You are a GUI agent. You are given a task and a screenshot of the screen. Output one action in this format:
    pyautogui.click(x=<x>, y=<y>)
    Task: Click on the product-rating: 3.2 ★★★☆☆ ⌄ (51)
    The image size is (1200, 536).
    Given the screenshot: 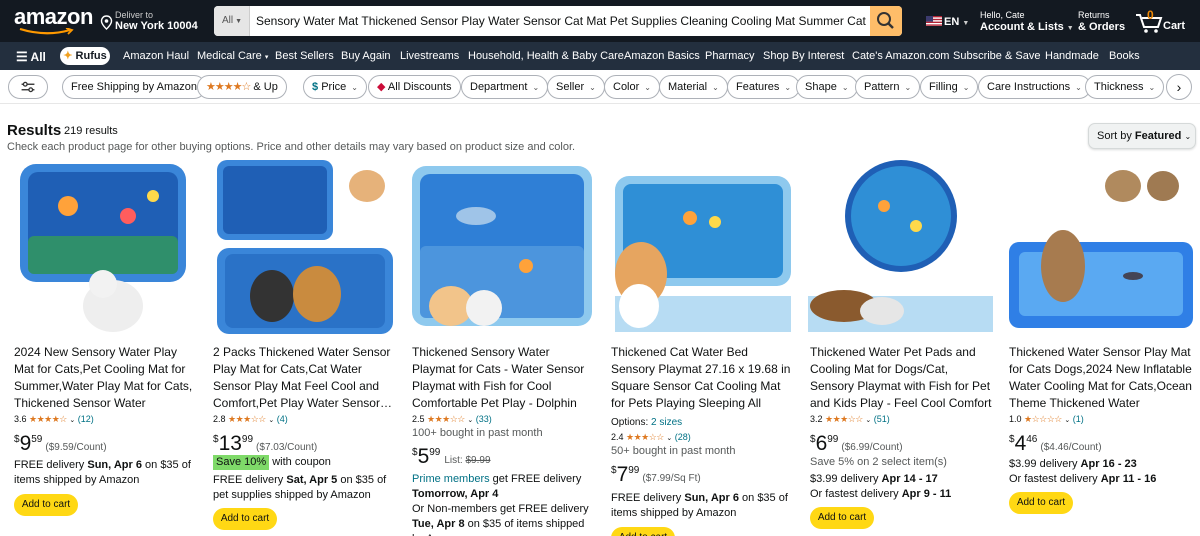 What is the action you would take?
    pyautogui.click(x=850, y=419)
    